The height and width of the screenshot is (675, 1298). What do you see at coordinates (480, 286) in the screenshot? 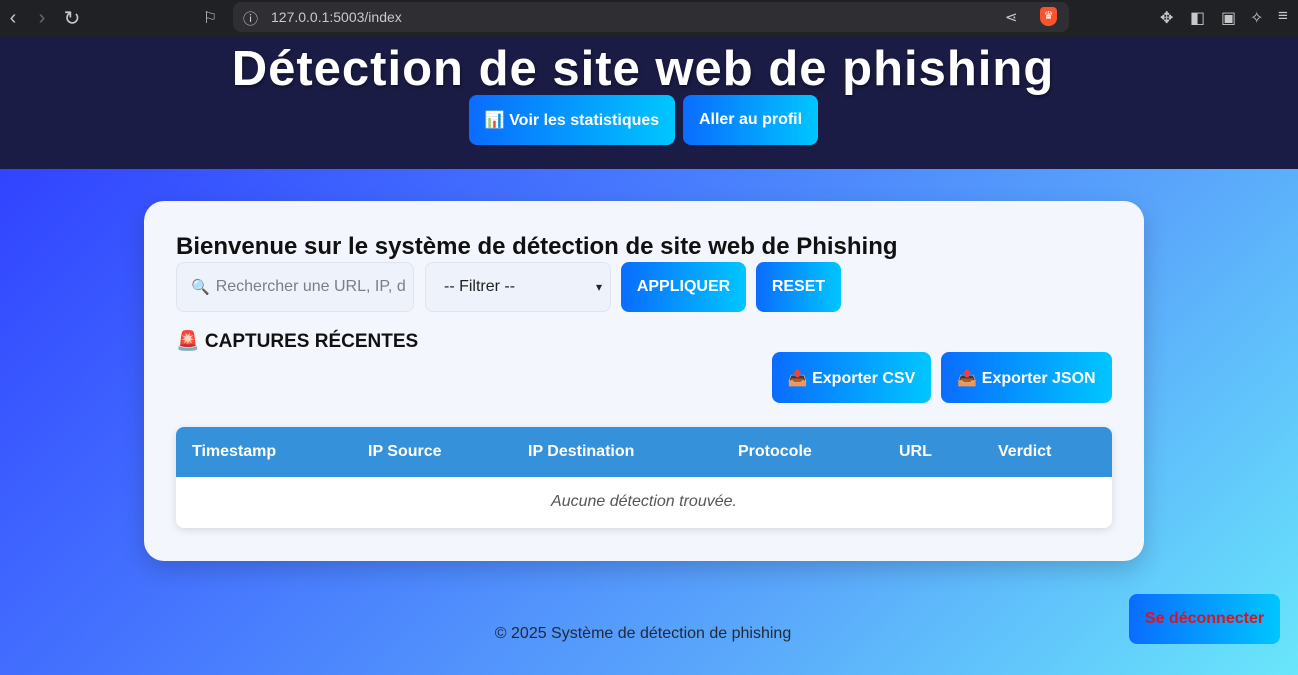
I see `filter-value: -- Filtrer --` at bounding box center [480, 286].